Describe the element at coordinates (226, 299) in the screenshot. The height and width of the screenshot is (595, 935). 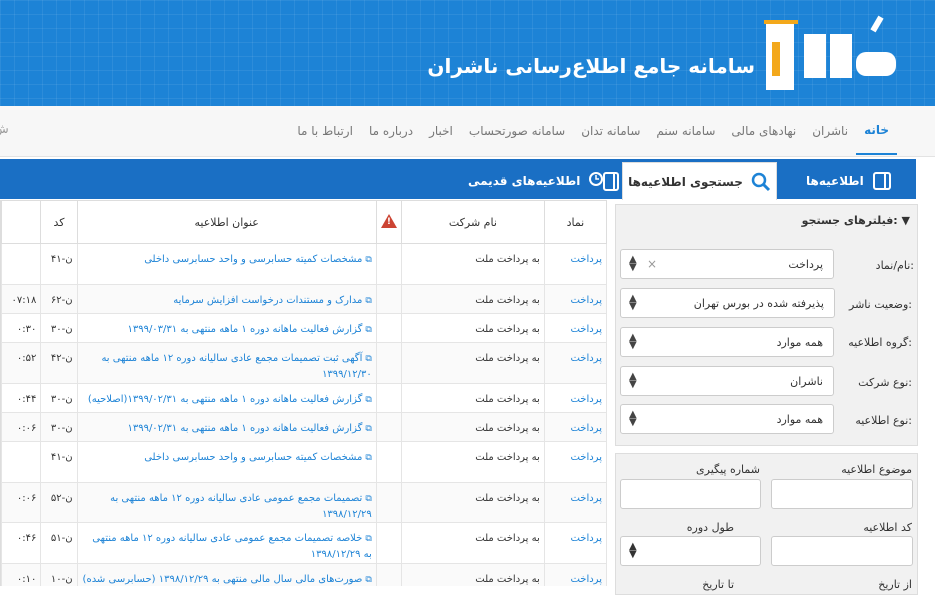
I see `cell-title: ⧉مدارک و مستندات درخواست افزایش سرمایه` at that location.